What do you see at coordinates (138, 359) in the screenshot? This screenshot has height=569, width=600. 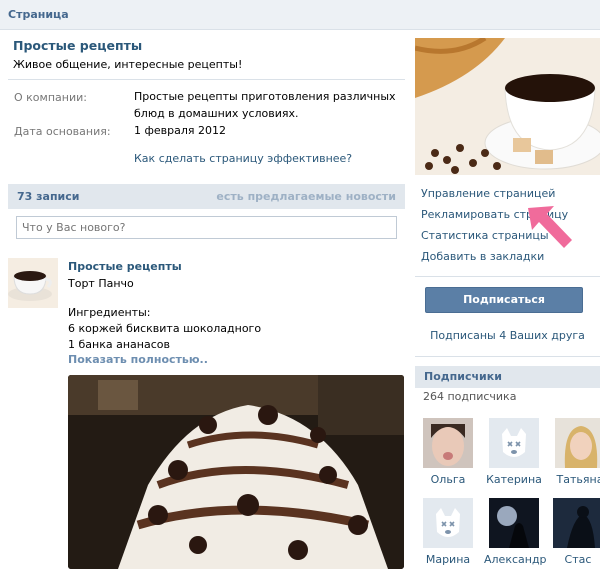 I see `show-more-link: Показать полностью..` at bounding box center [138, 359].